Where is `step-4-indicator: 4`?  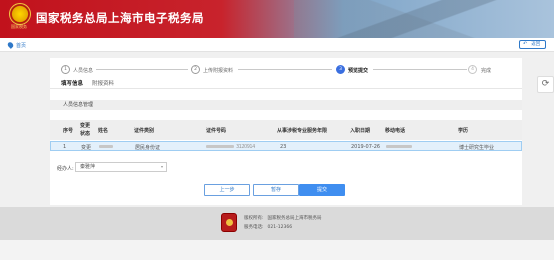
step-4-indicator: 4 is located at coordinates (472, 69).